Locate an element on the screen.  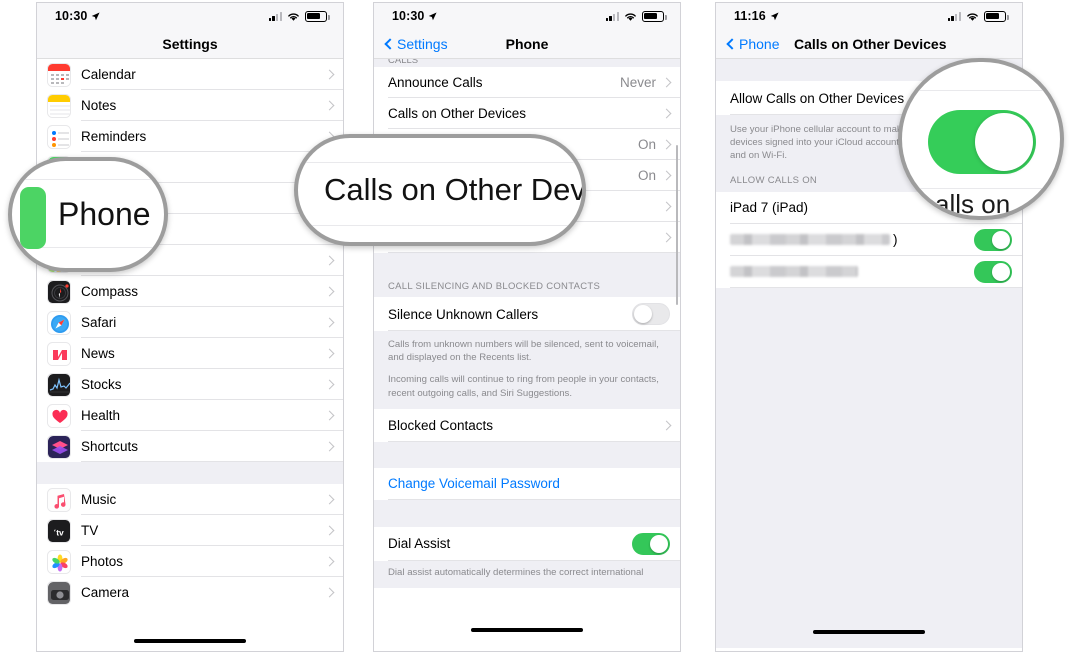
row-value: Never is located at coordinates (637, 82).